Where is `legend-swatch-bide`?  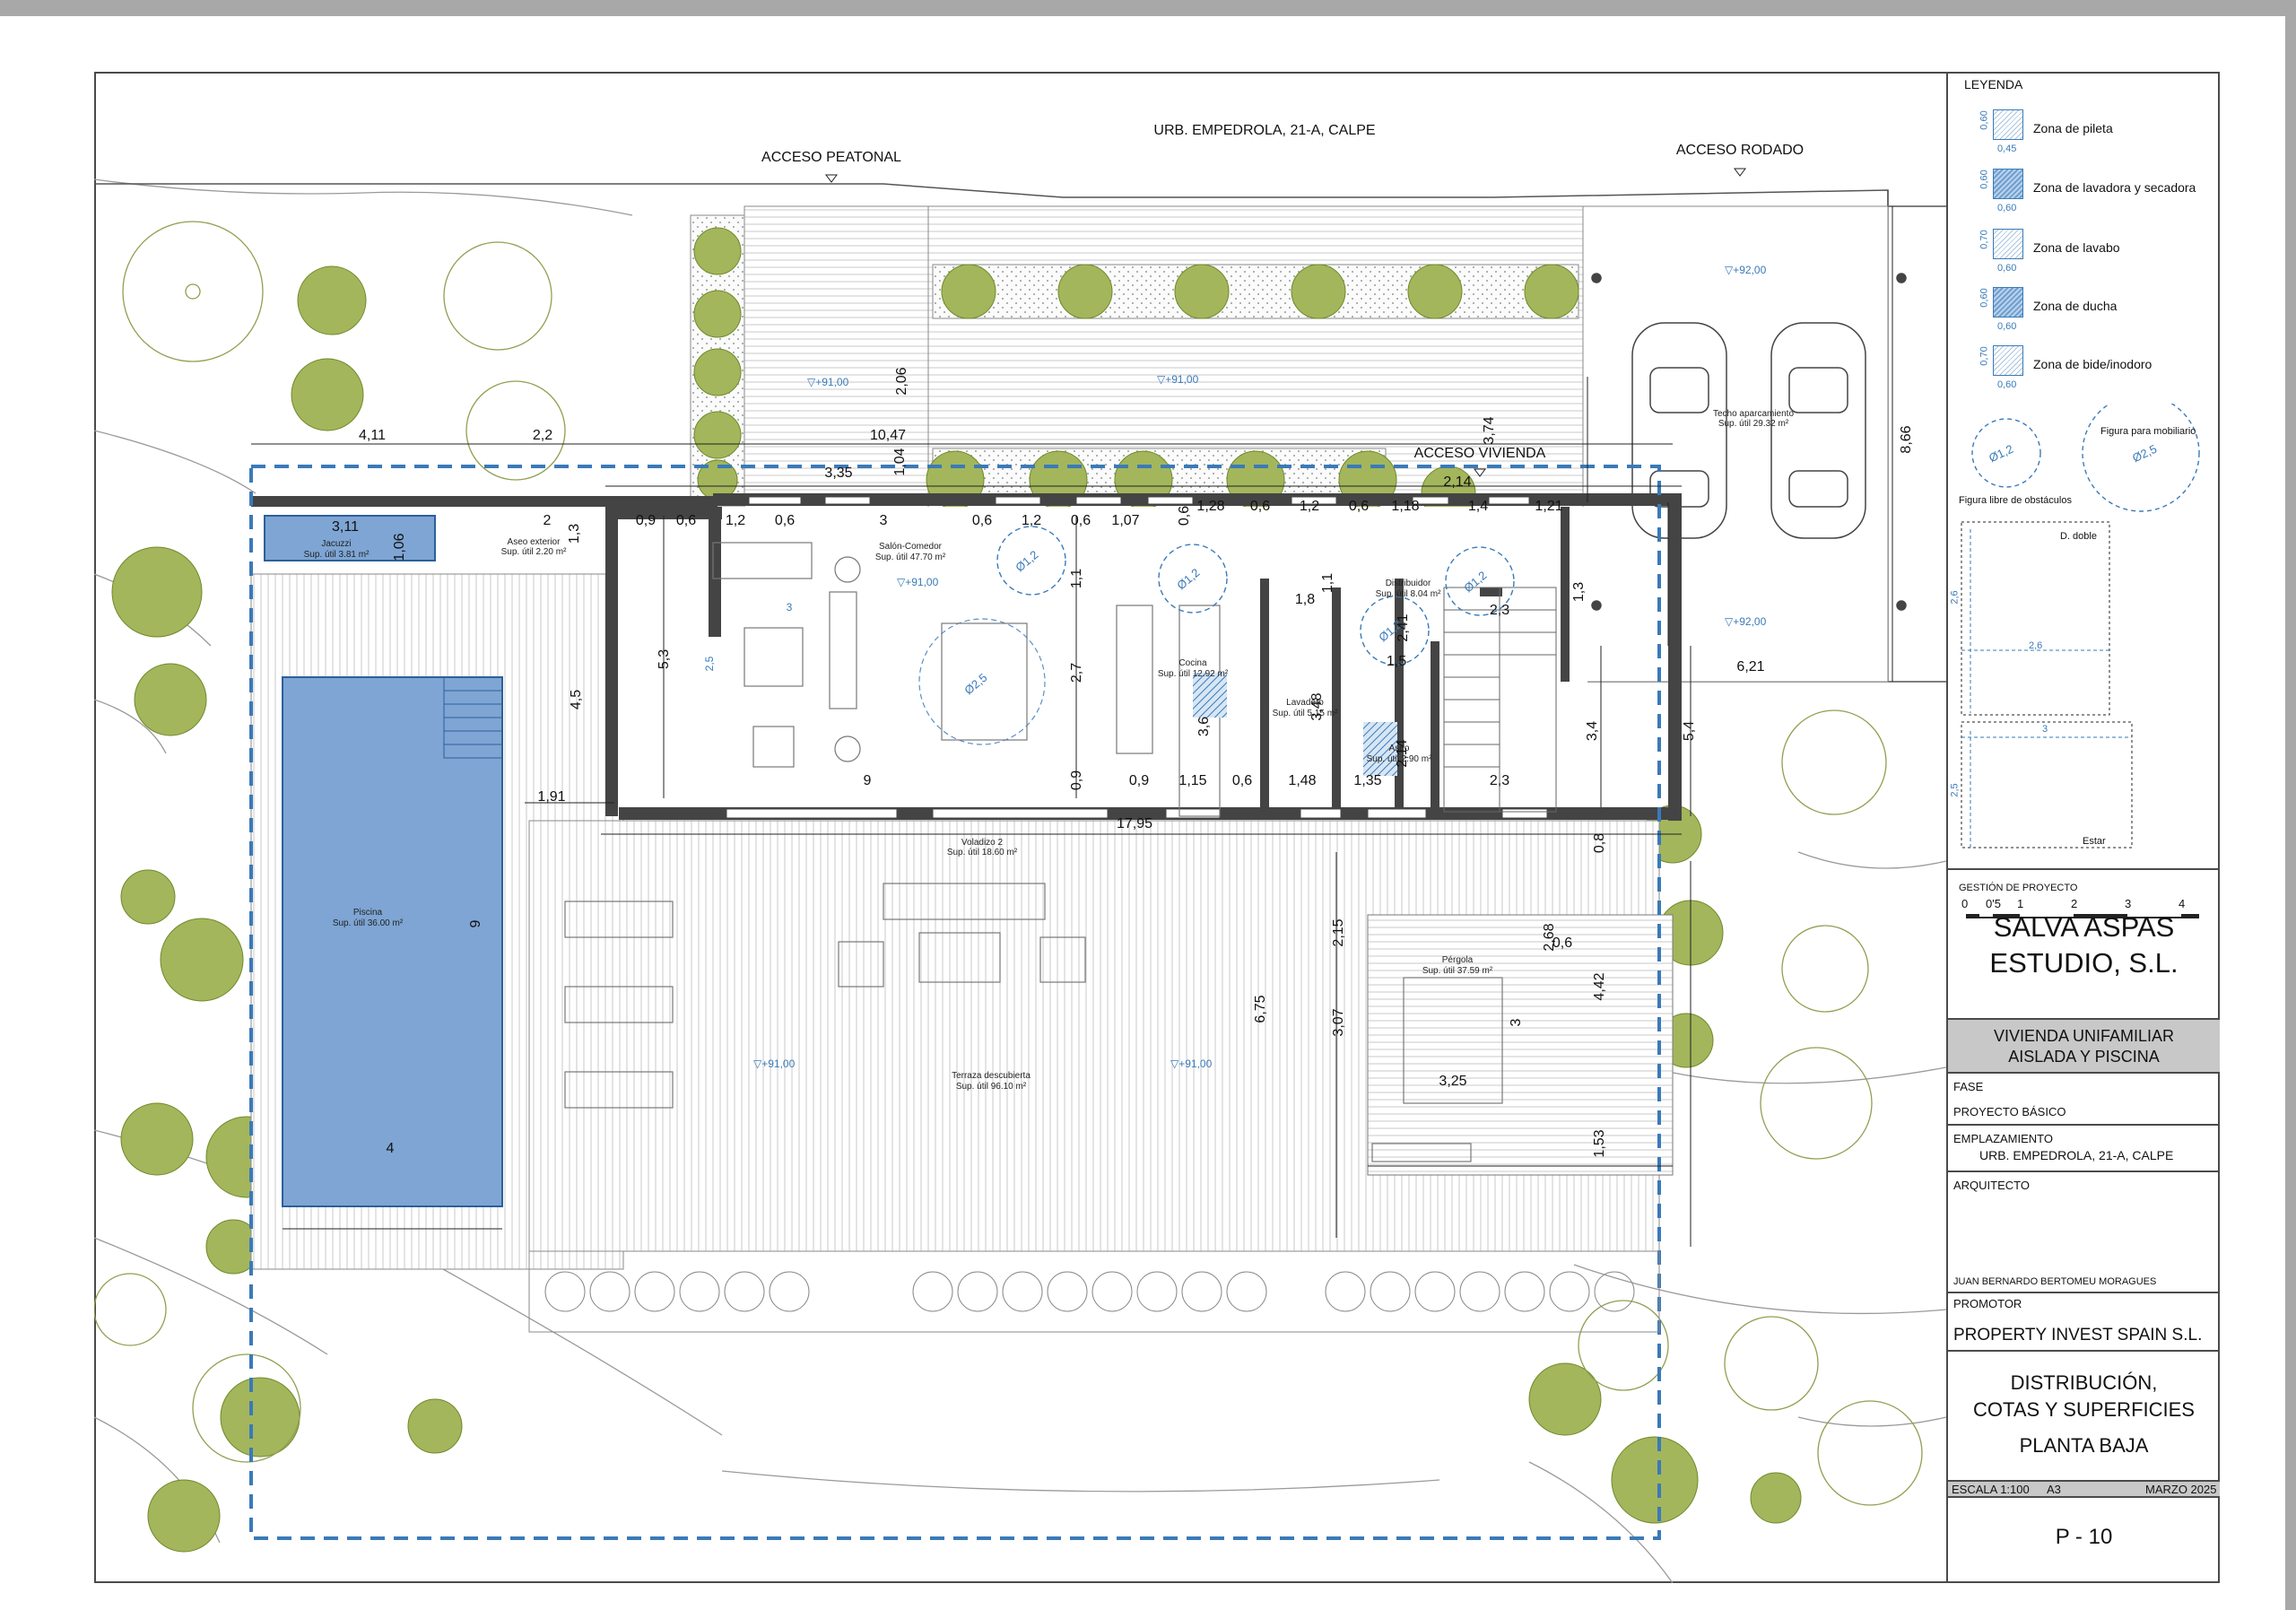
legend-swatch-bide is located at coordinates (2008, 360).